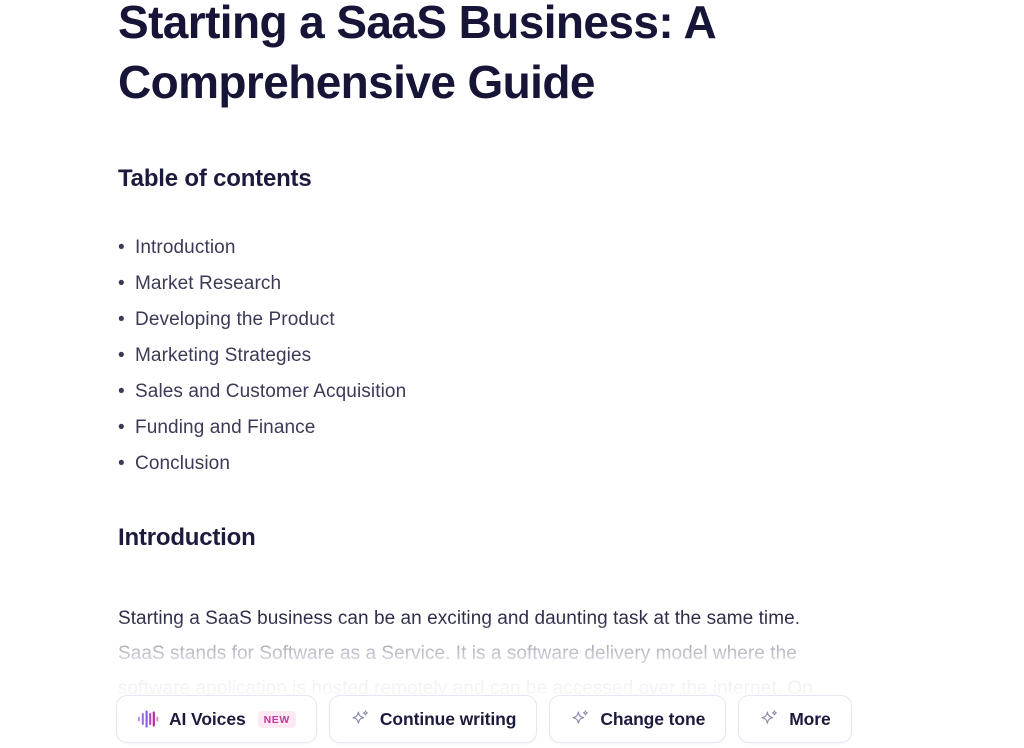  Describe the element at coordinates (513, 392) in the screenshot. I see `list-item: • Sales and Customer Acquisition` at that location.